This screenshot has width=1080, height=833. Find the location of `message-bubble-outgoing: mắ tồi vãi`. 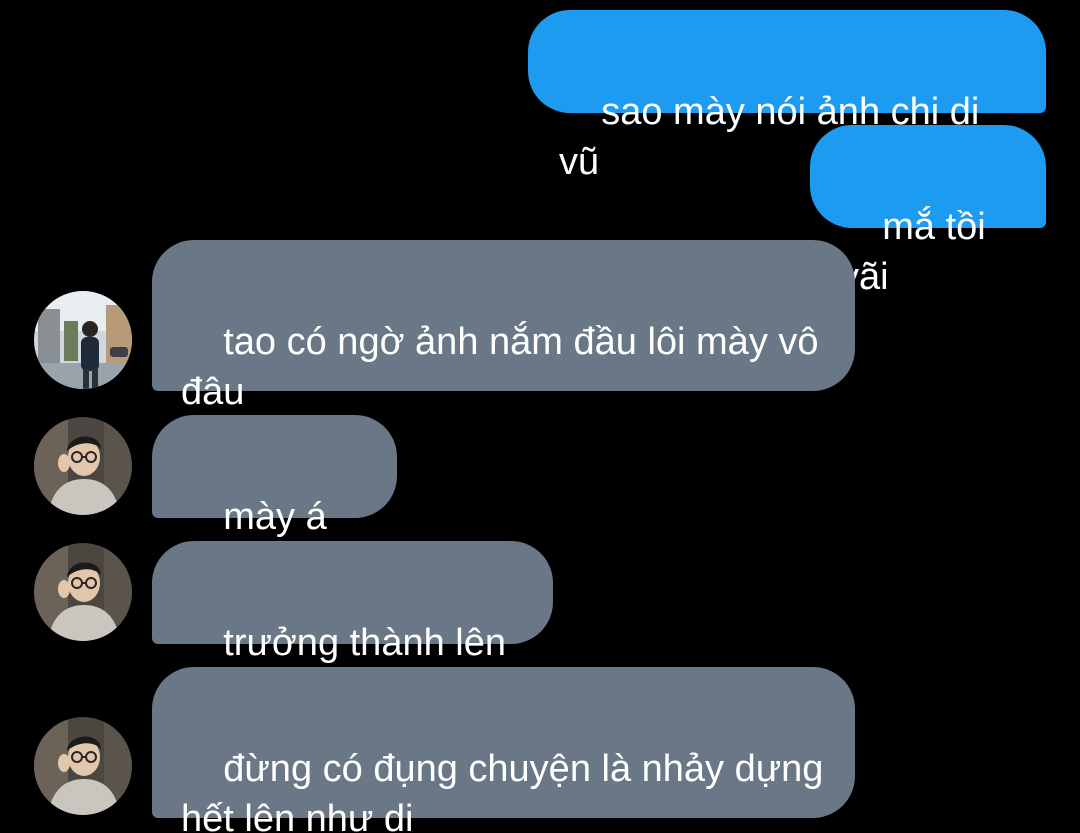

message-bubble-outgoing: mắ tồi vãi is located at coordinates (928, 211).